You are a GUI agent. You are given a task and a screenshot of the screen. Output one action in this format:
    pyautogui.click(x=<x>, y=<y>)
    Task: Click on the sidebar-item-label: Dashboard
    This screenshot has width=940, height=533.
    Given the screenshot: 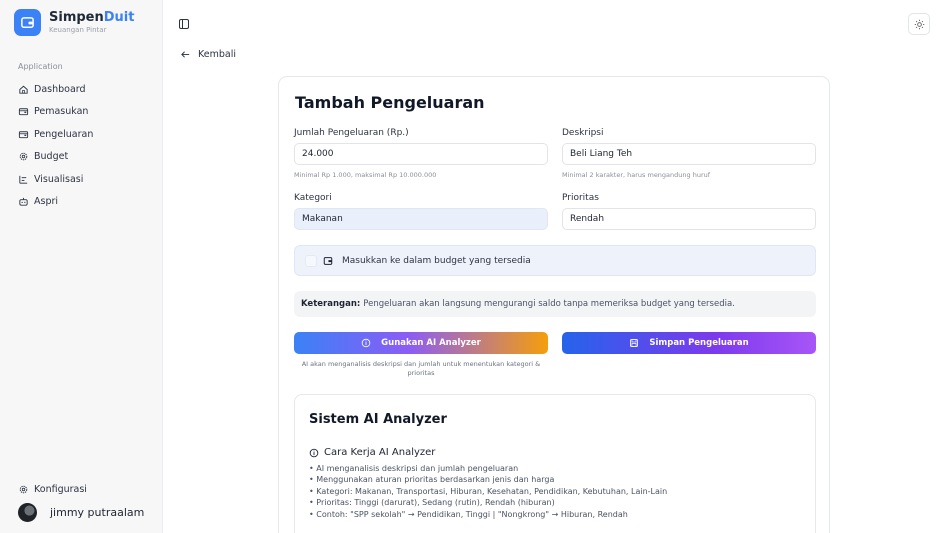 What is the action you would take?
    pyautogui.click(x=60, y=89)
    